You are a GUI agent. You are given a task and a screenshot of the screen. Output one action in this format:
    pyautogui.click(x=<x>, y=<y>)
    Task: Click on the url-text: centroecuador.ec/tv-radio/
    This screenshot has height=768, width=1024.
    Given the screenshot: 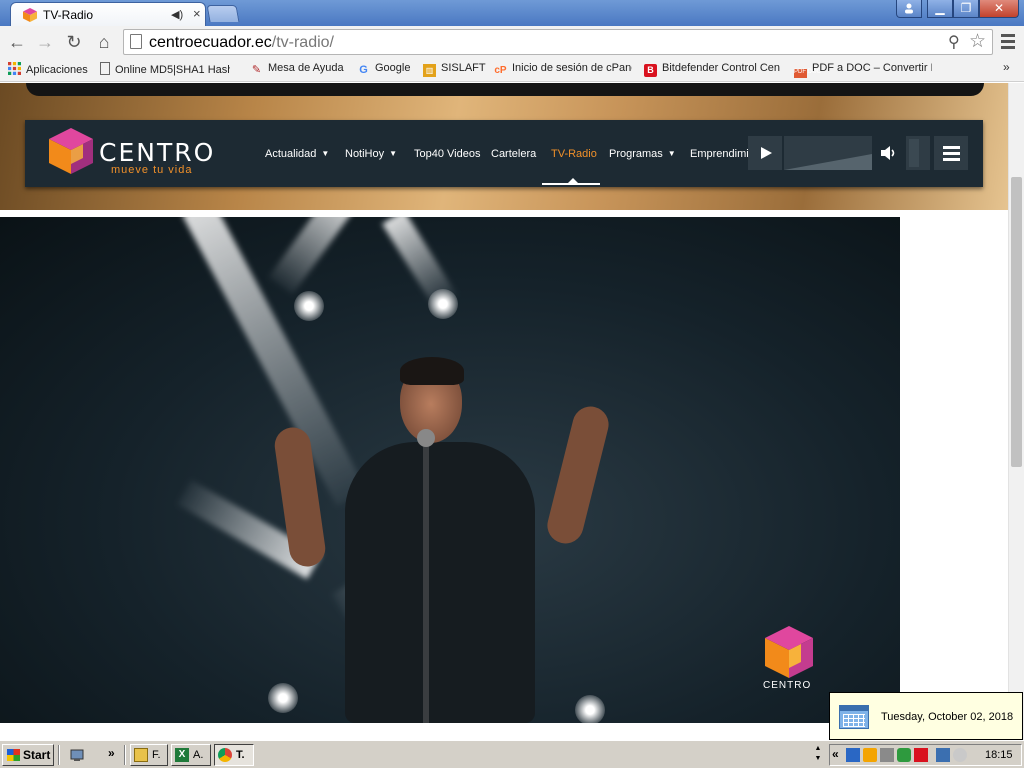 What is the action you would take?
    pyautogui.click(x=241, y=43)
    